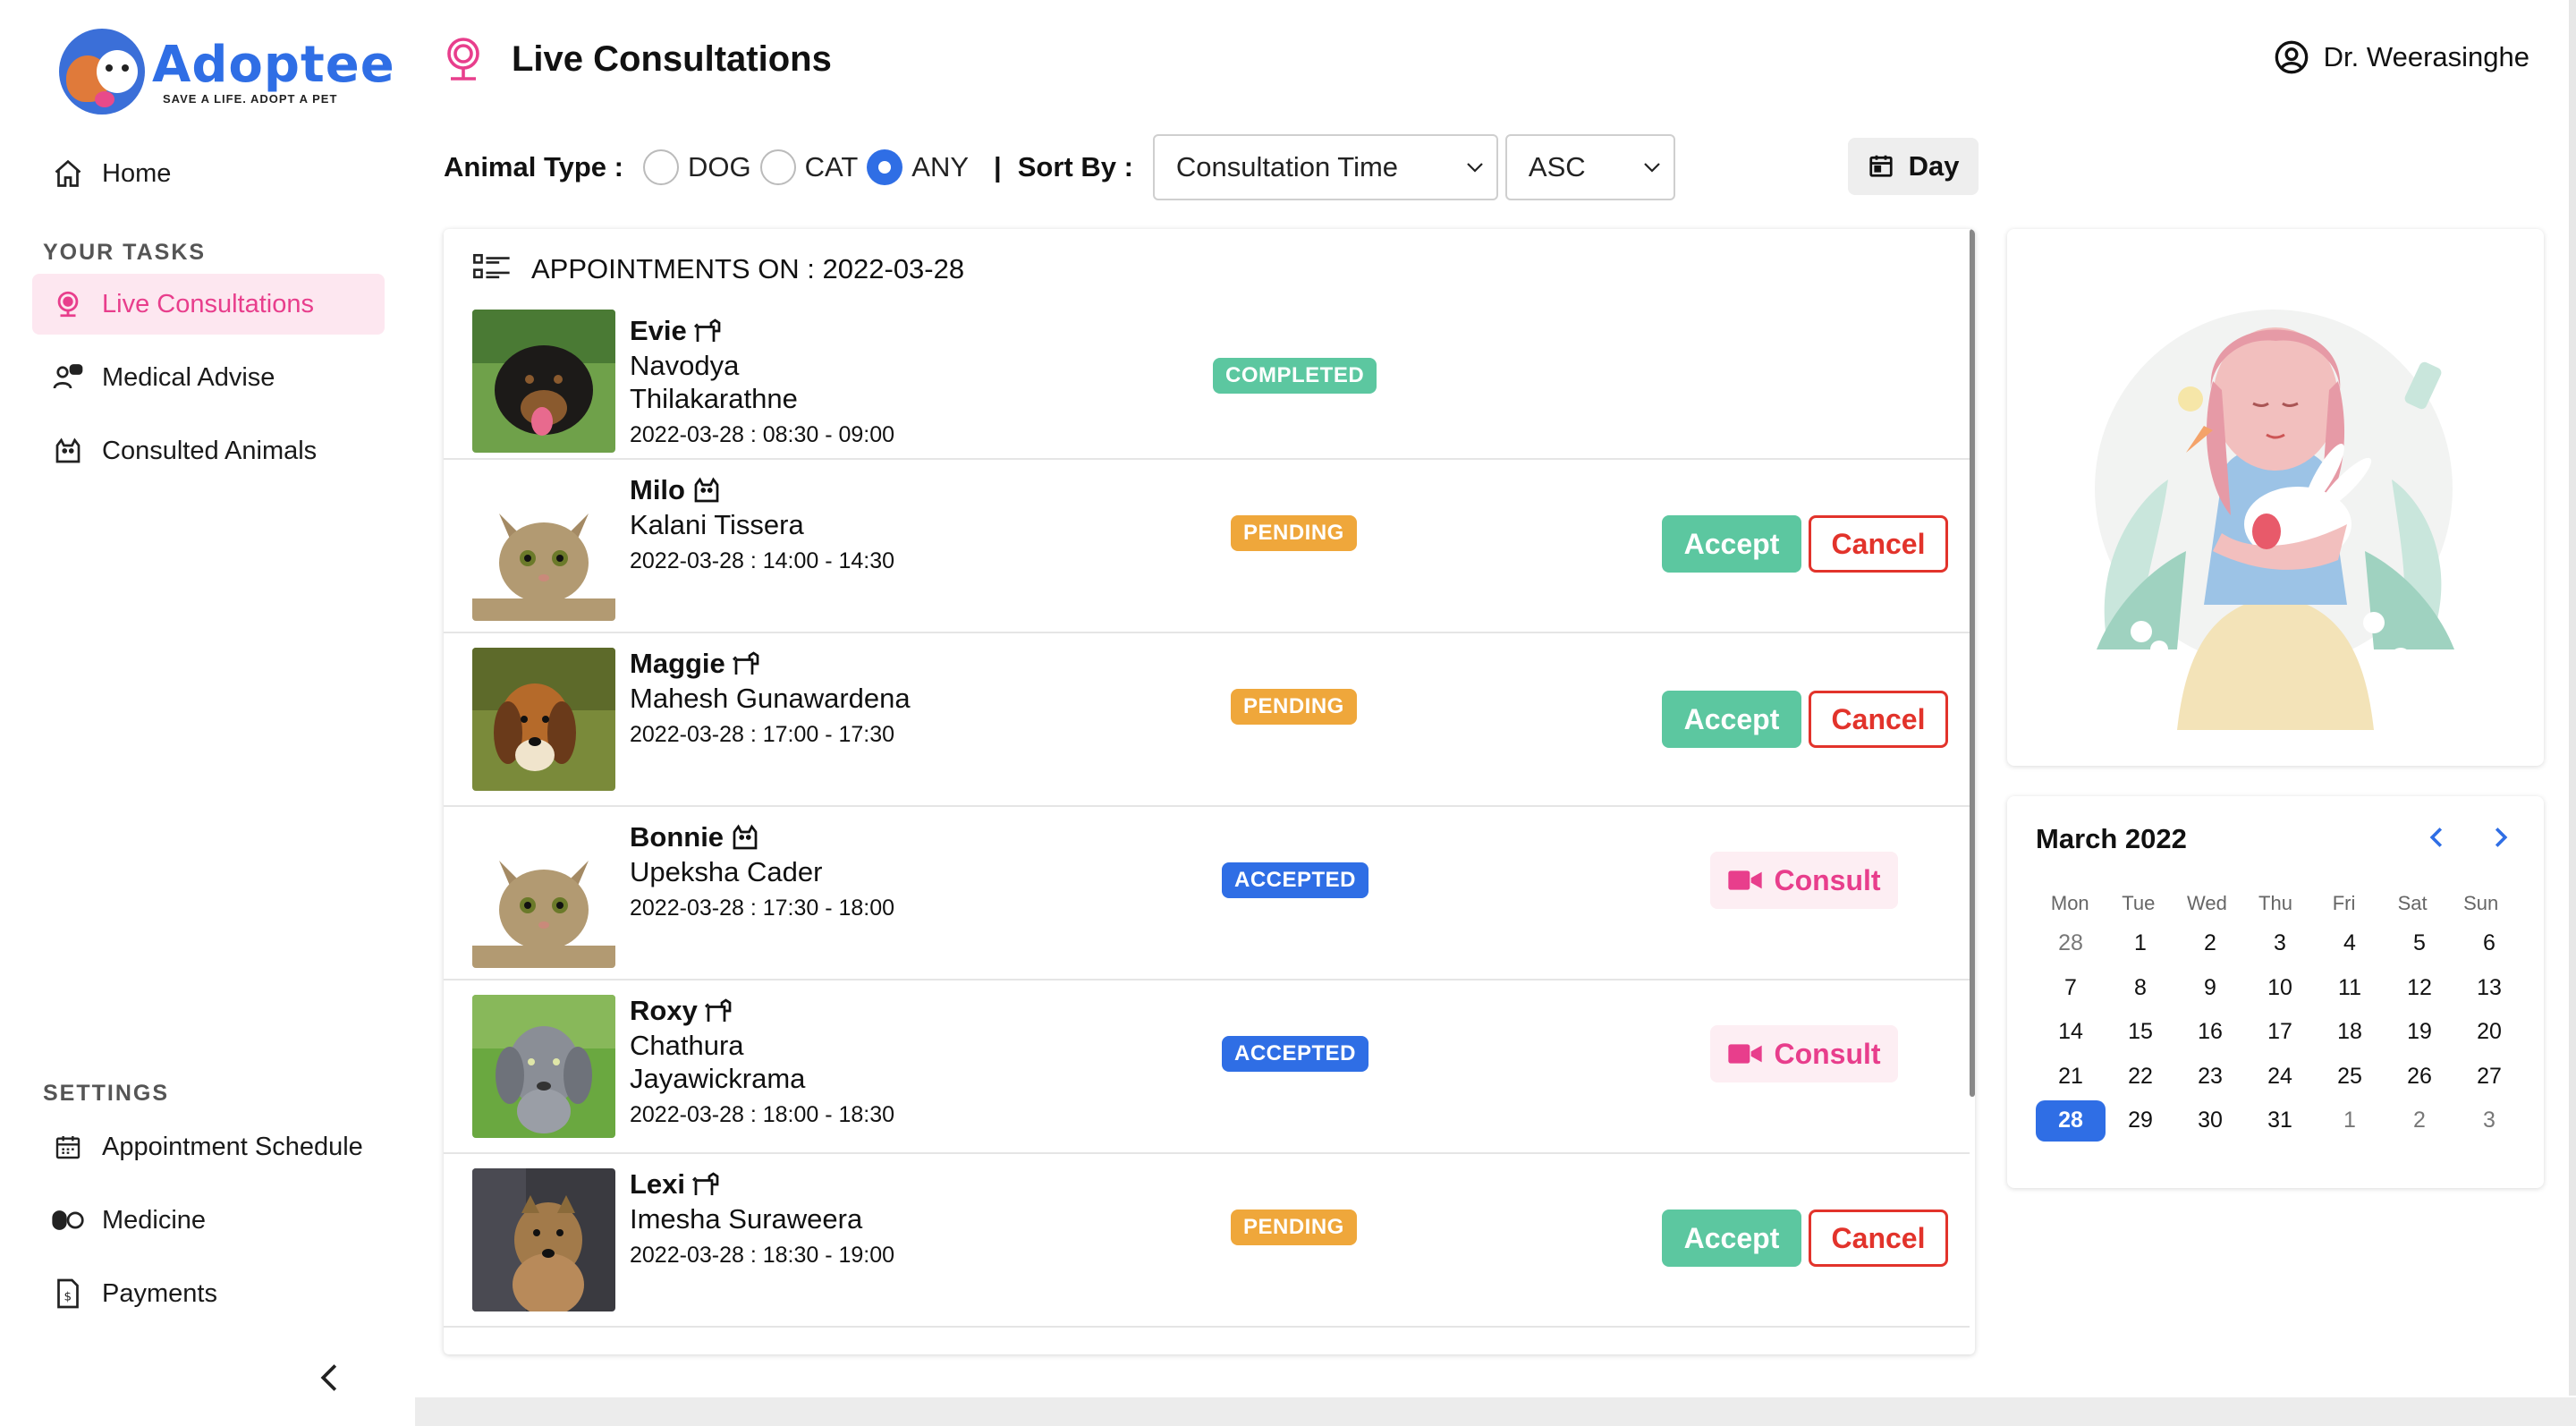 The width and height of the screenshot is (2576, 1426). What do you see at coordinates (2139, 903) in the screenshot?
I see `weekday-label: Tue` at bounding box center [2139, 903].